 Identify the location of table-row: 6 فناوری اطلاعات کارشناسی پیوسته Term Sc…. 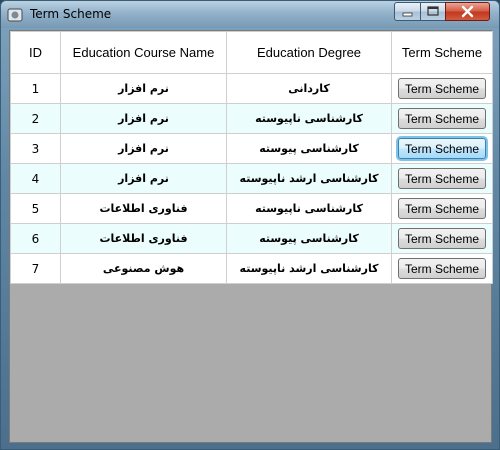
(251, 238).